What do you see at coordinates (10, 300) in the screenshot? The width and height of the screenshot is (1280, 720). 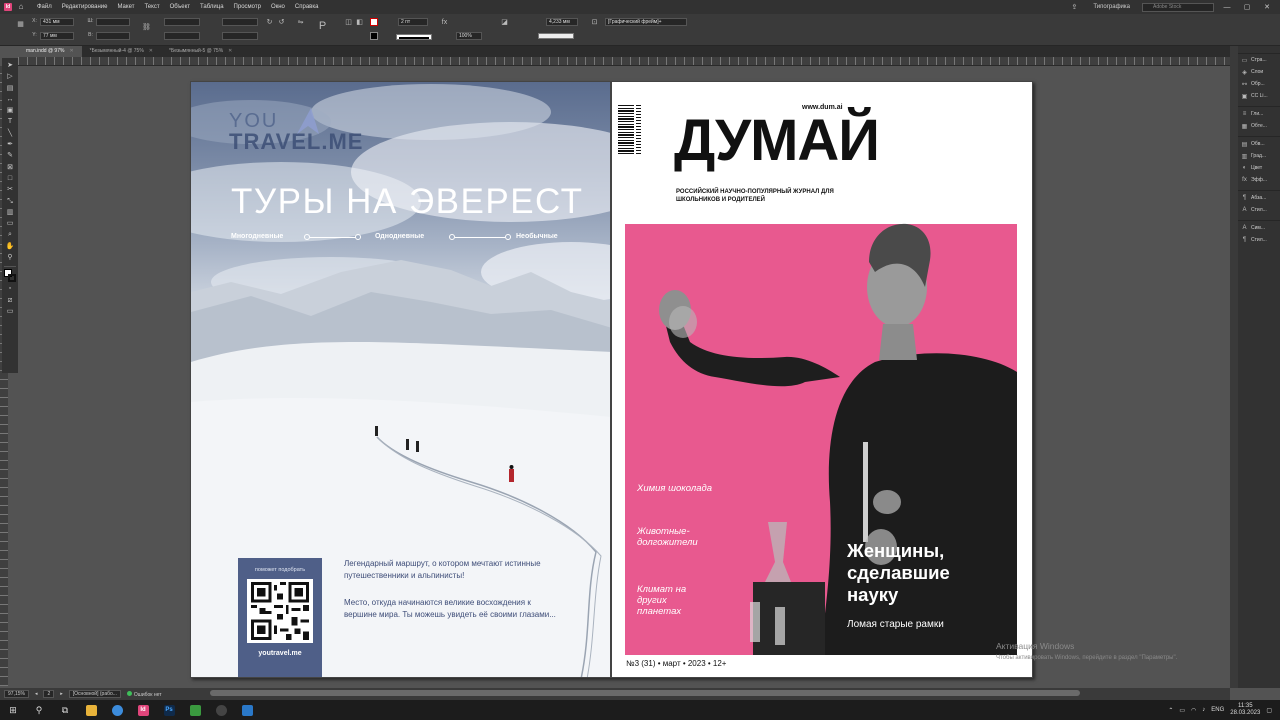 I see `apply-none-icon: ⧄` at bounding box center [10, 300].